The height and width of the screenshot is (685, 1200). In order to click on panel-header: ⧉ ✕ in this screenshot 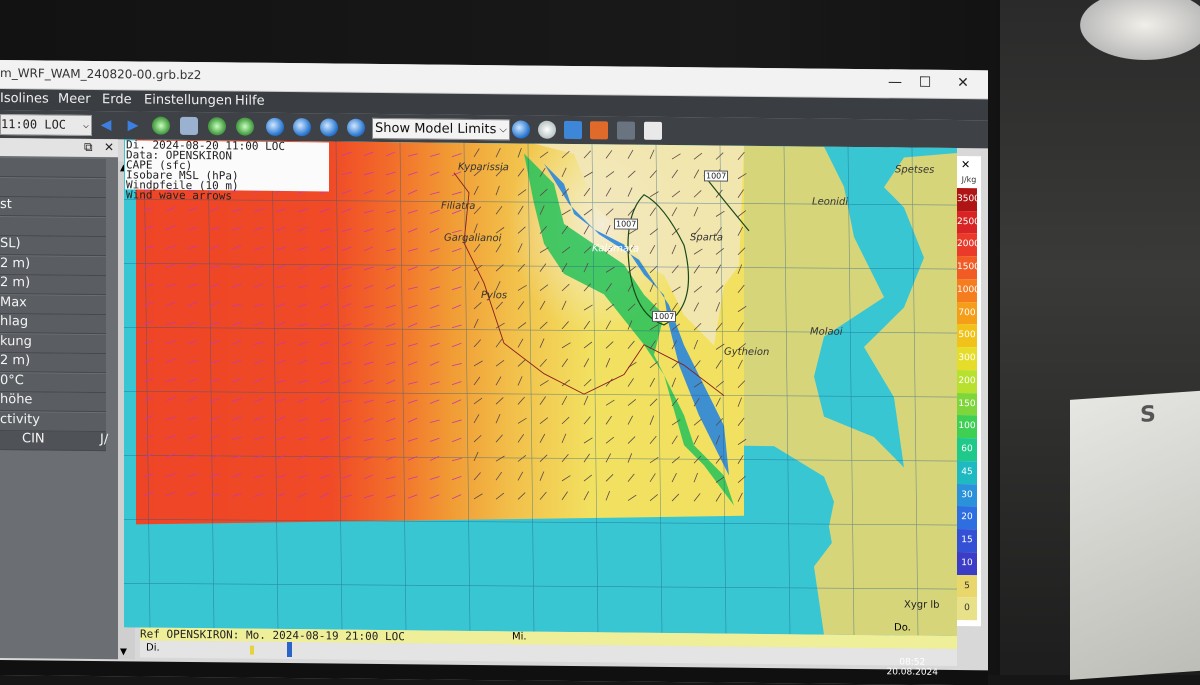, I will do `click(59, 147)`.